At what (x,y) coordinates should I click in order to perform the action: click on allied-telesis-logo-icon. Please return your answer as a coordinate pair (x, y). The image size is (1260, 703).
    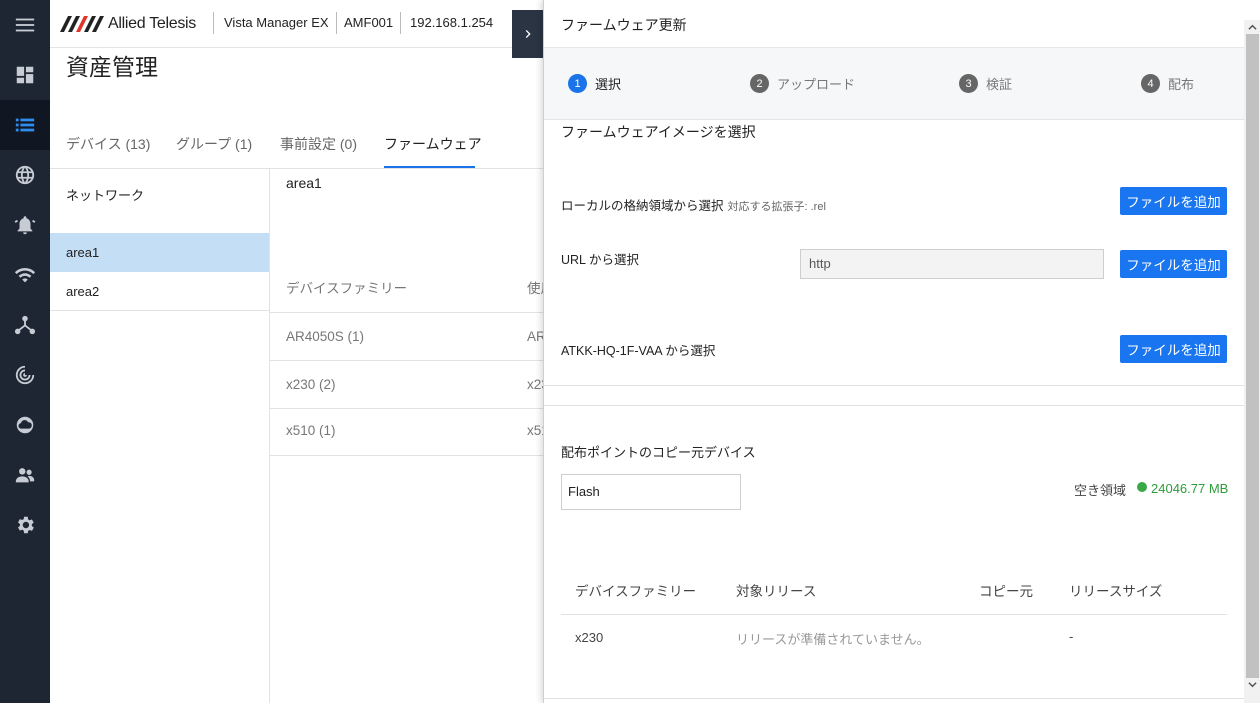
    Looking at the image, I should click on (82, 24).